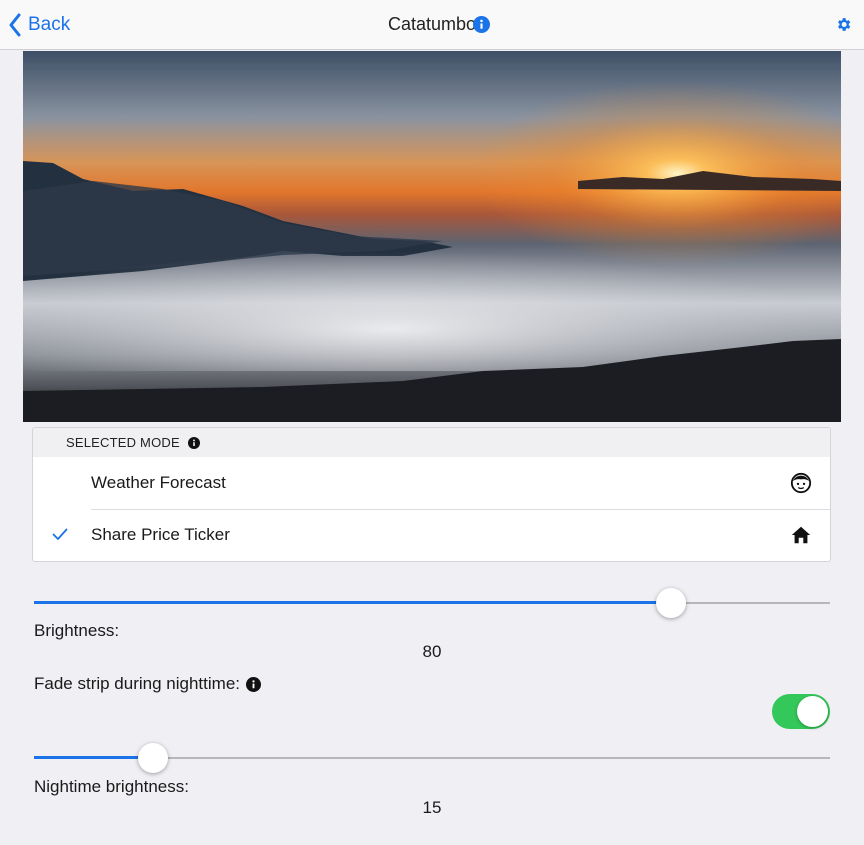 The image size is (864, 845). Describe the element at coordinates (432, 758) in the screenshot. I see `night-brightness-slider` at that location.